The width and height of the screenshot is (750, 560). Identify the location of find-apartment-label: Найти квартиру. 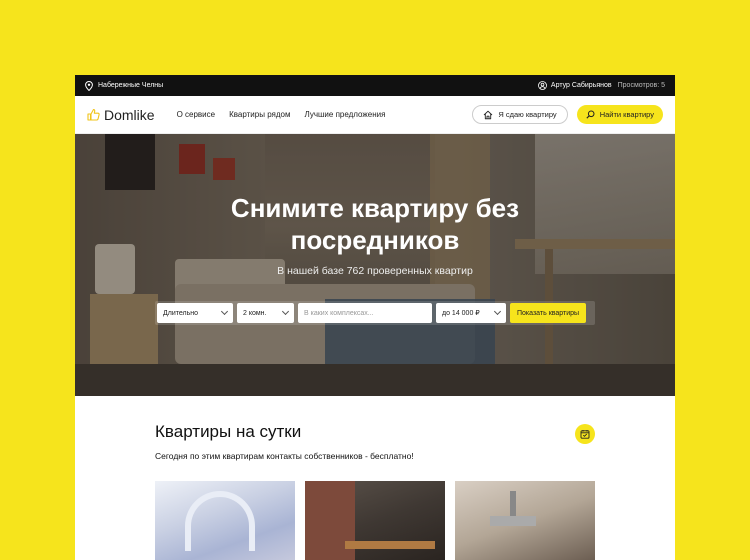
(626, 114).